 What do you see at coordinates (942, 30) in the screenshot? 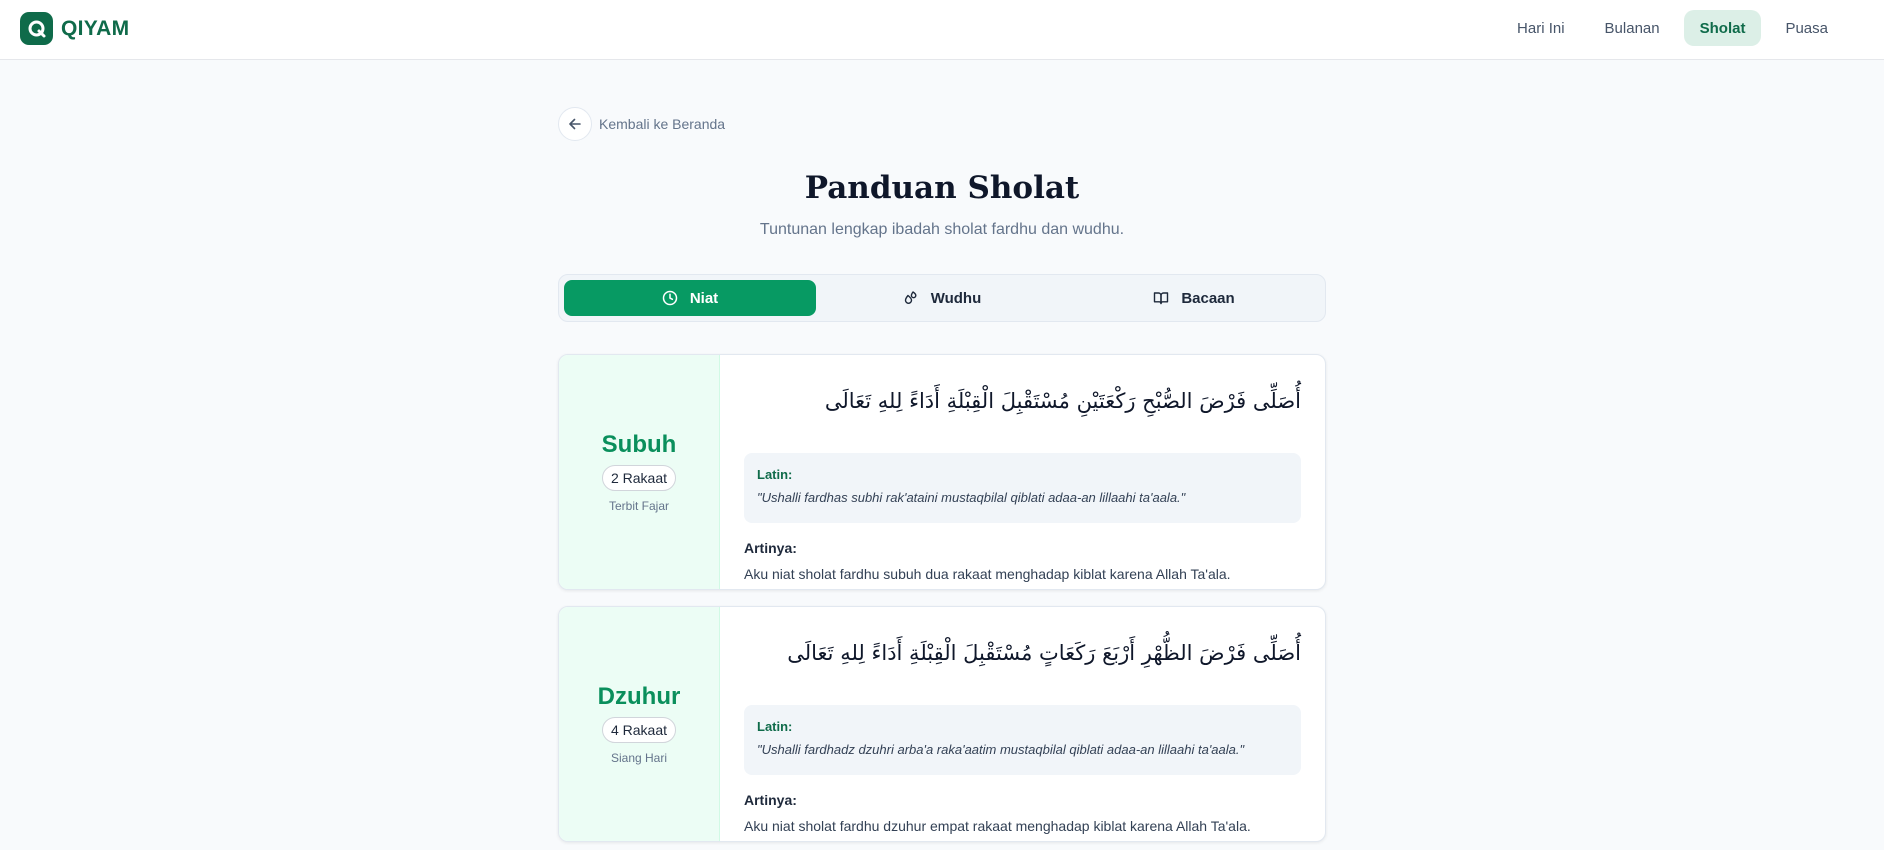
I see `top-navbar: QIYAM Hari Ini Bulanan Sholat Puasa` at bounding box center [942, 30].